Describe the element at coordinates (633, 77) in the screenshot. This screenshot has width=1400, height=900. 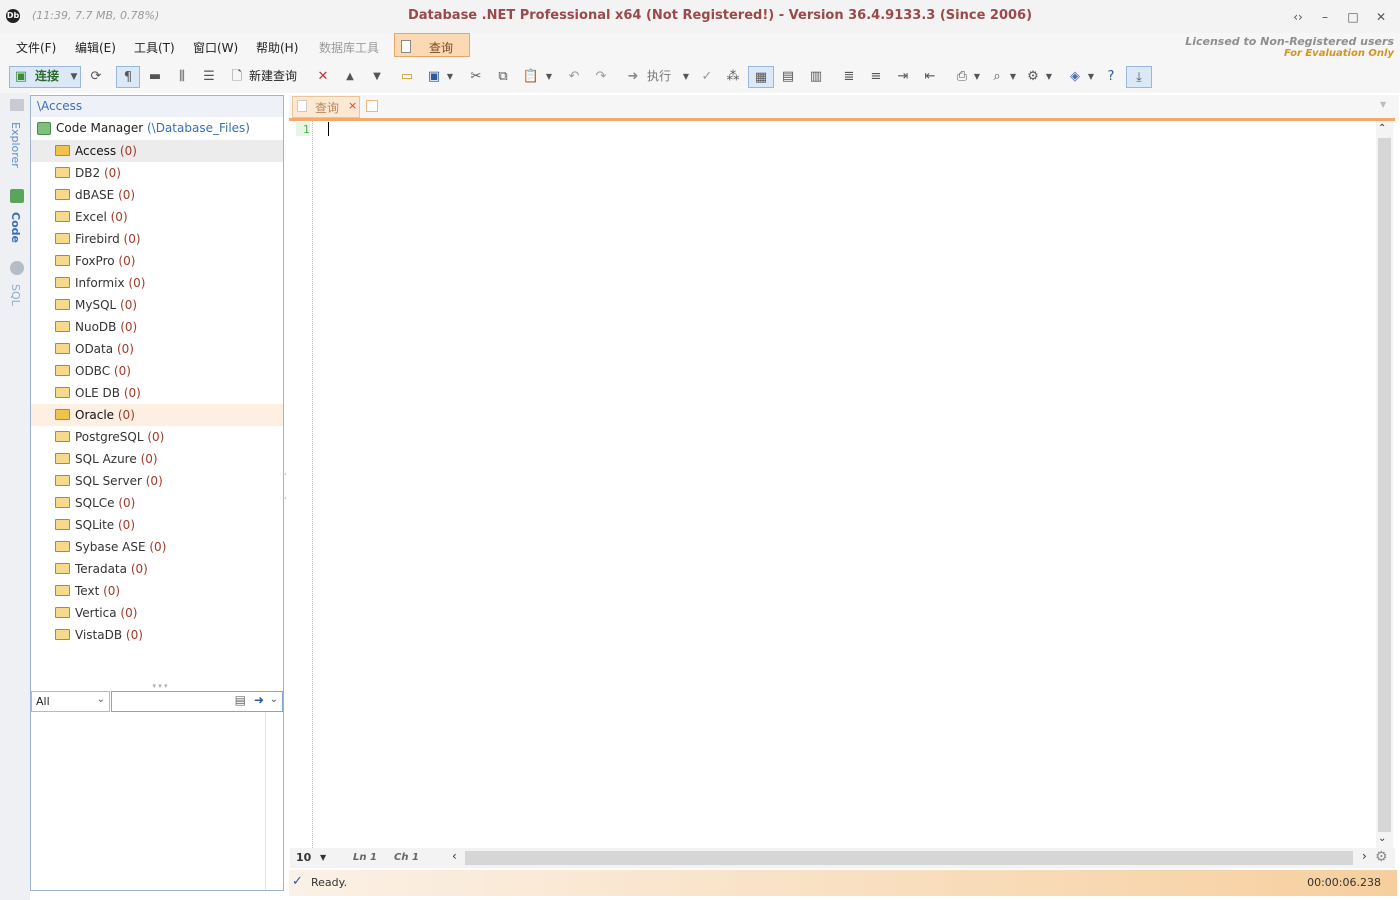
I see `execute-icon: ➜` at that location.